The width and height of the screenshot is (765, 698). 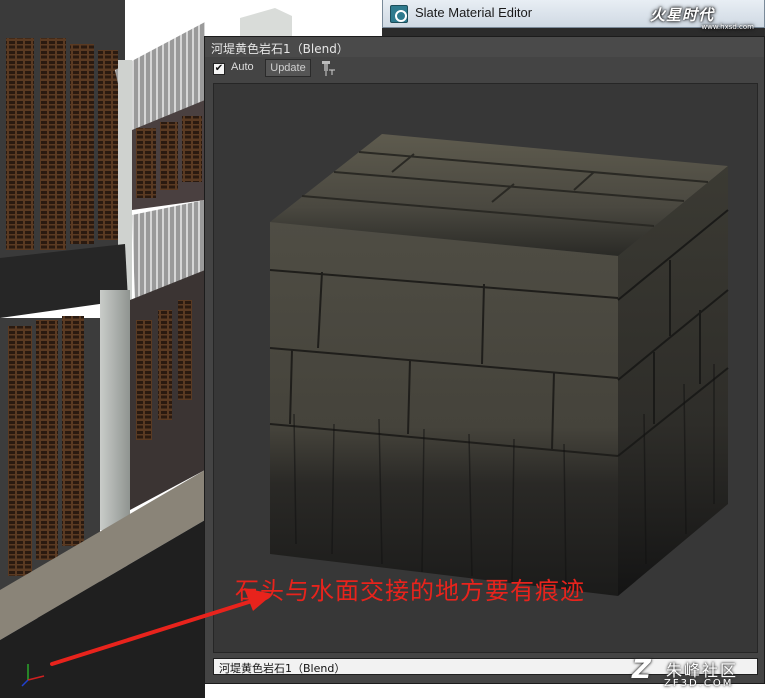 I want to click on auto-label: Auto, so click(x=242, y=67).